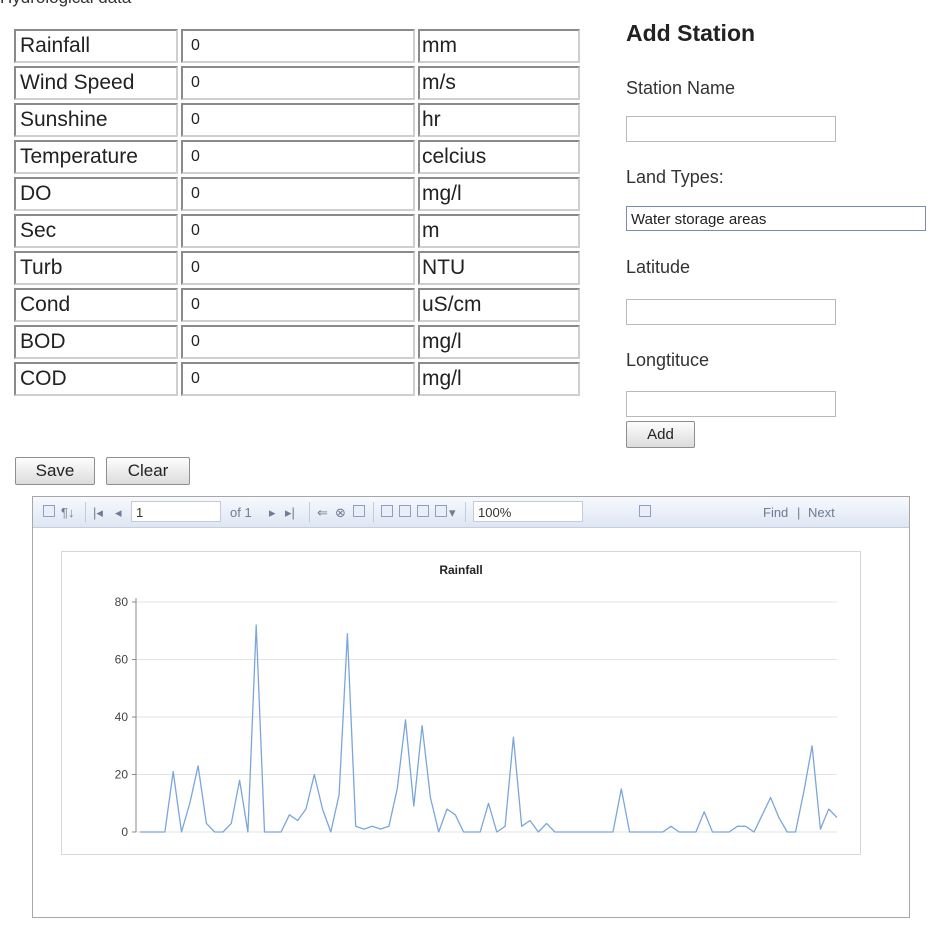 This screenshot has height=945, width=930. Describe the element at coordinates (55, 471) in the screenshot. I see `save-button: Save` at that location.